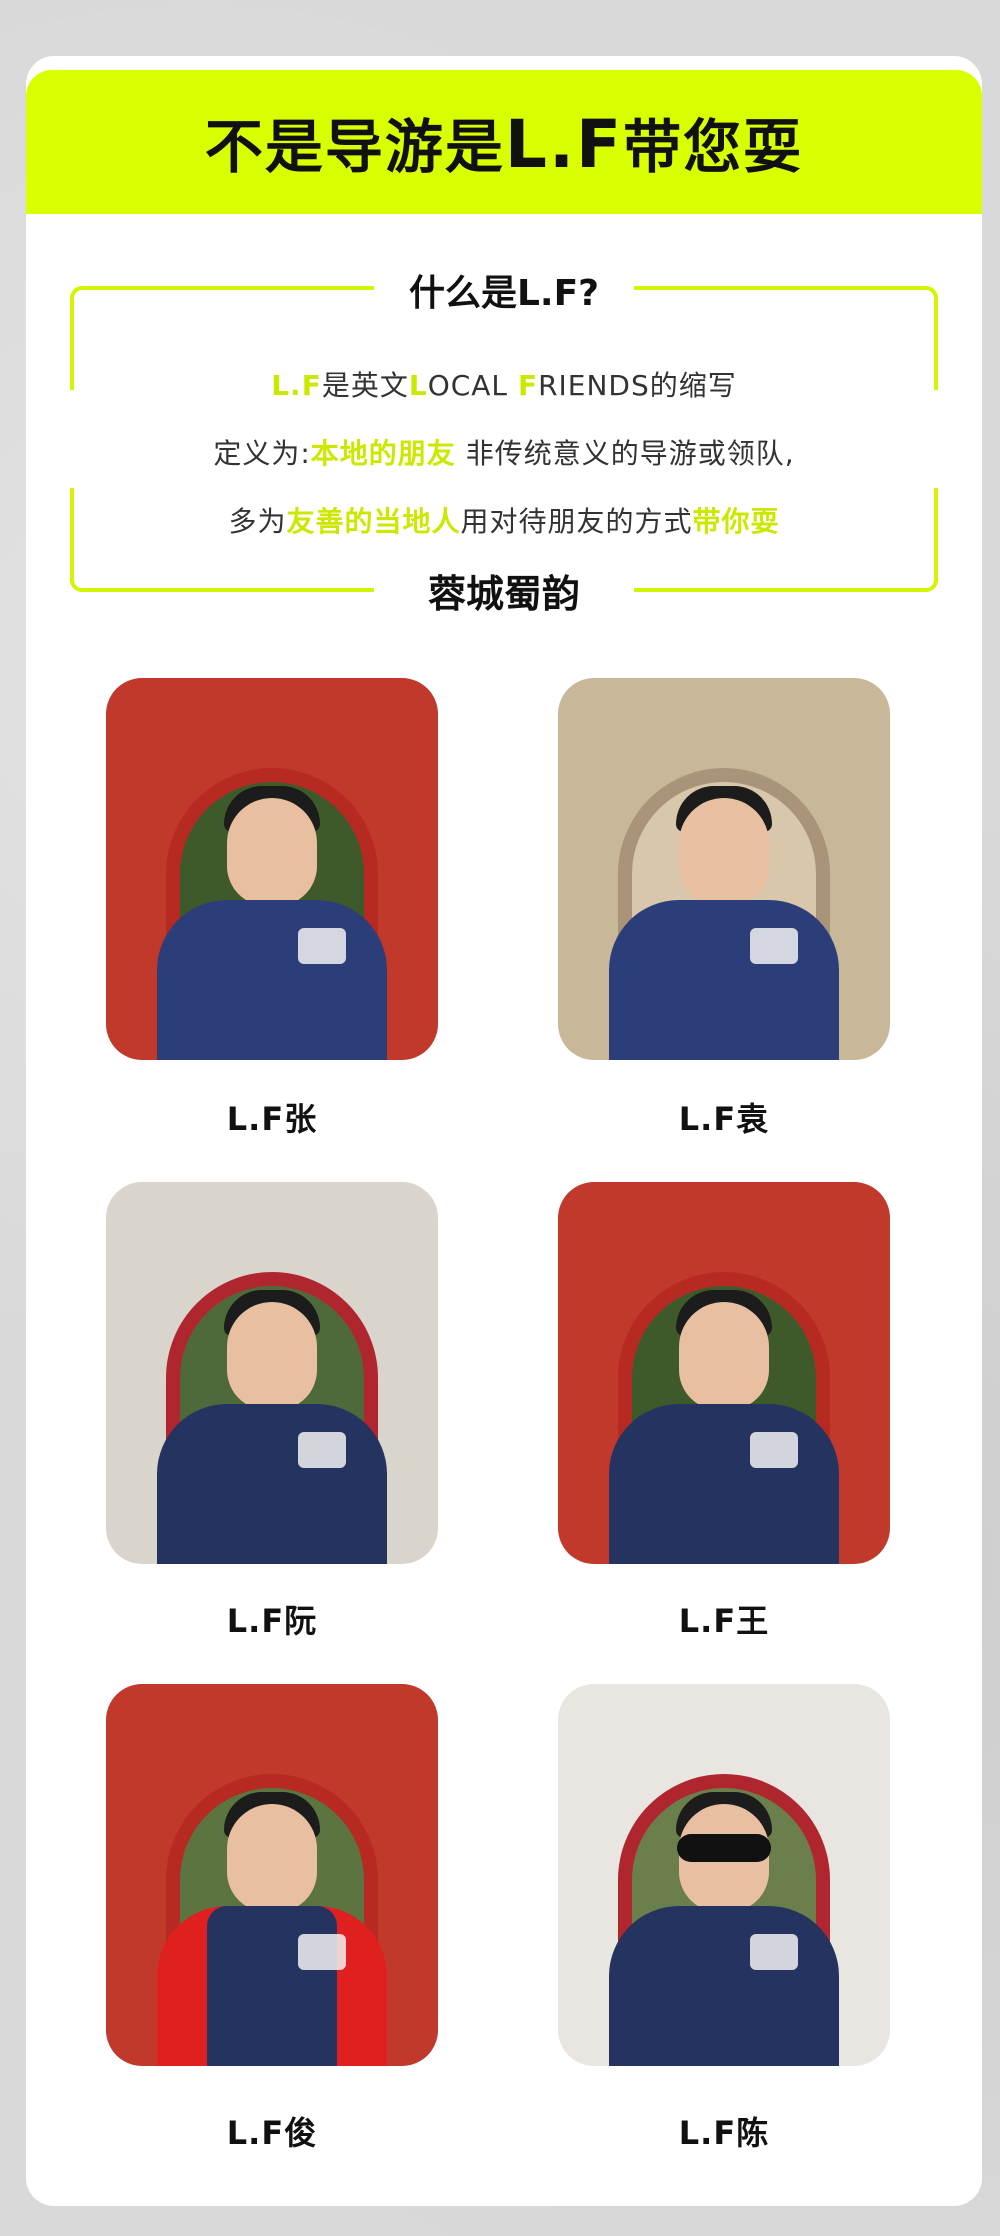 This screenshot has width=1000, height=2236. Describe the element at coordinates (296, 385) in the screenshot. I see `hl-text: L.F` at that location.